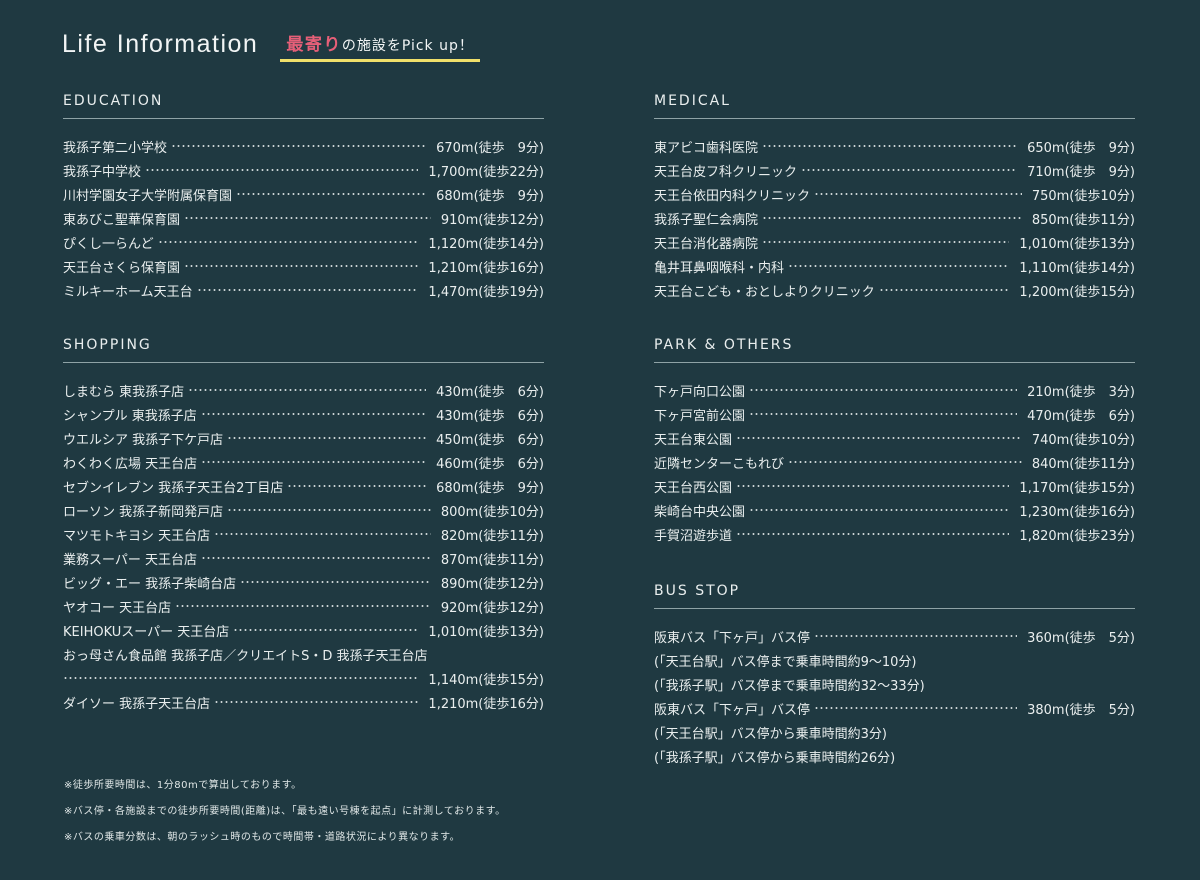 Image resolution: width=1200 pixels, height=880 pixels. What do you see at coordinates (245, 656) in the screenshot?
I see `facility-name: おっ母さん食品館 我孫子店／クリエイトS・D 我孫子天王台店` at bounding box center [245, 656].